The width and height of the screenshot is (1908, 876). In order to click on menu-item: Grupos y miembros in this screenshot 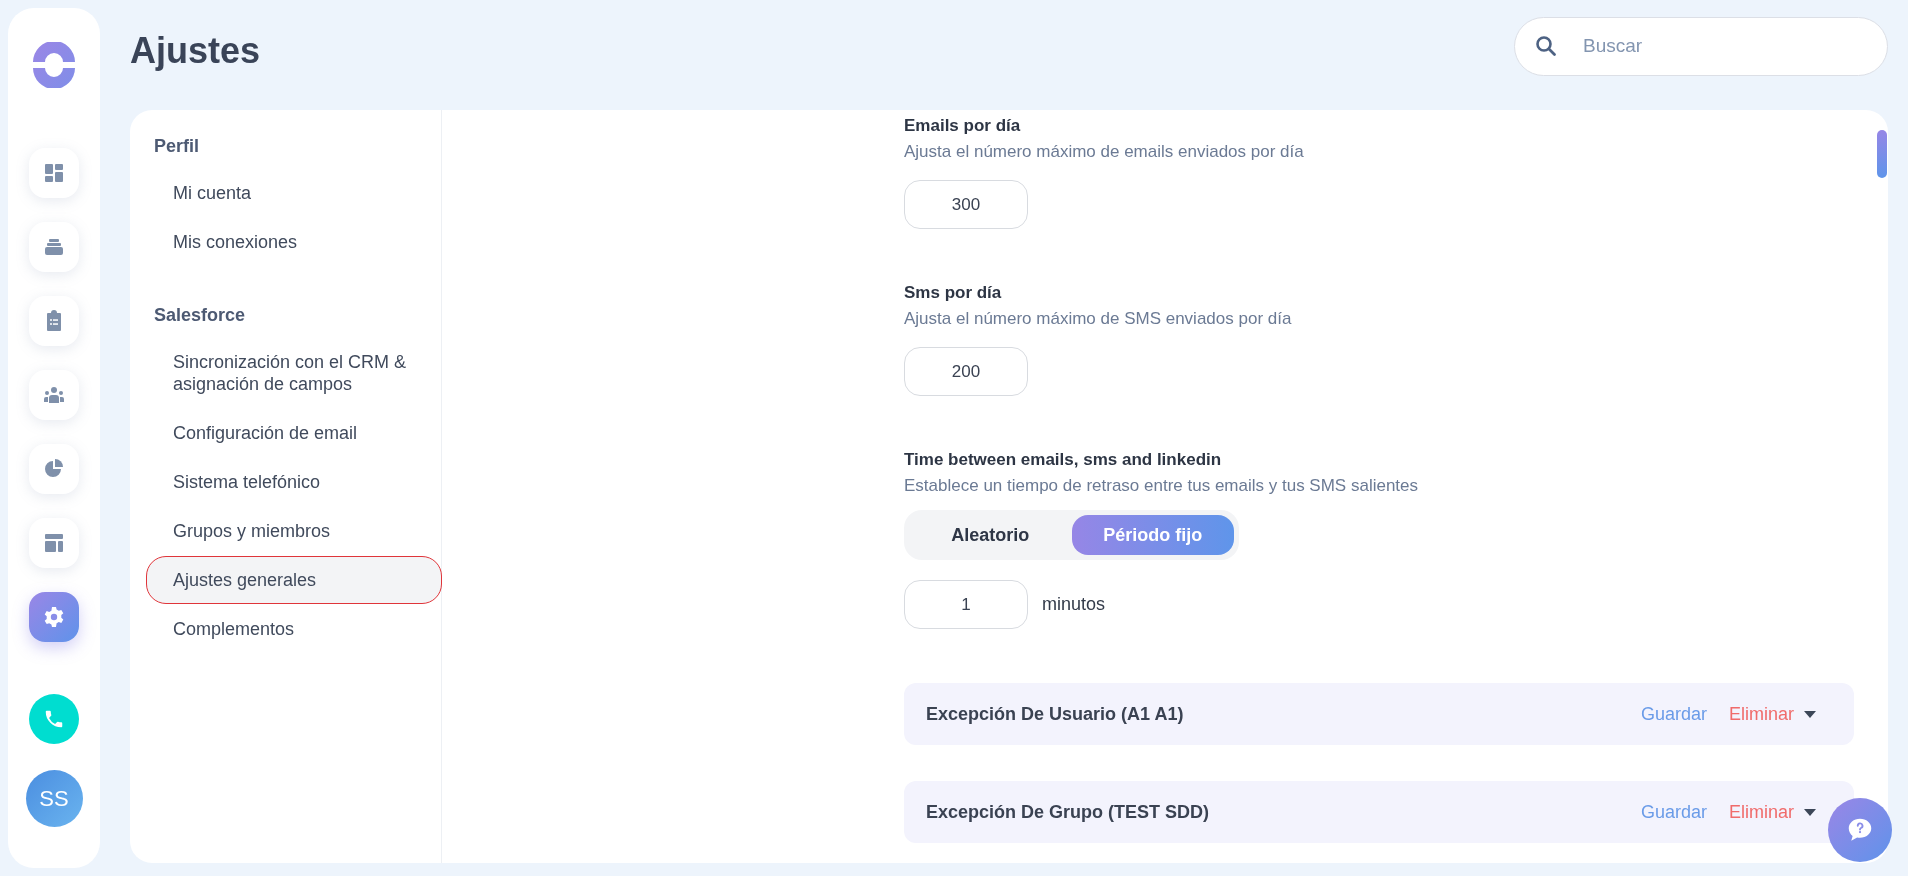, I will do `click(294, 531)`.